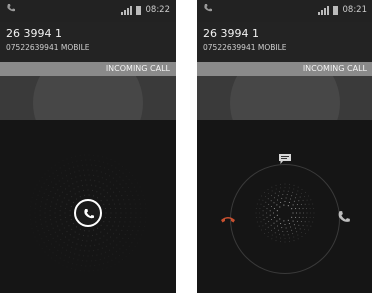  What do you see at coordinates (285, 159) in the screenshot?
I see `message-icon` at bounding box center [285, 159].